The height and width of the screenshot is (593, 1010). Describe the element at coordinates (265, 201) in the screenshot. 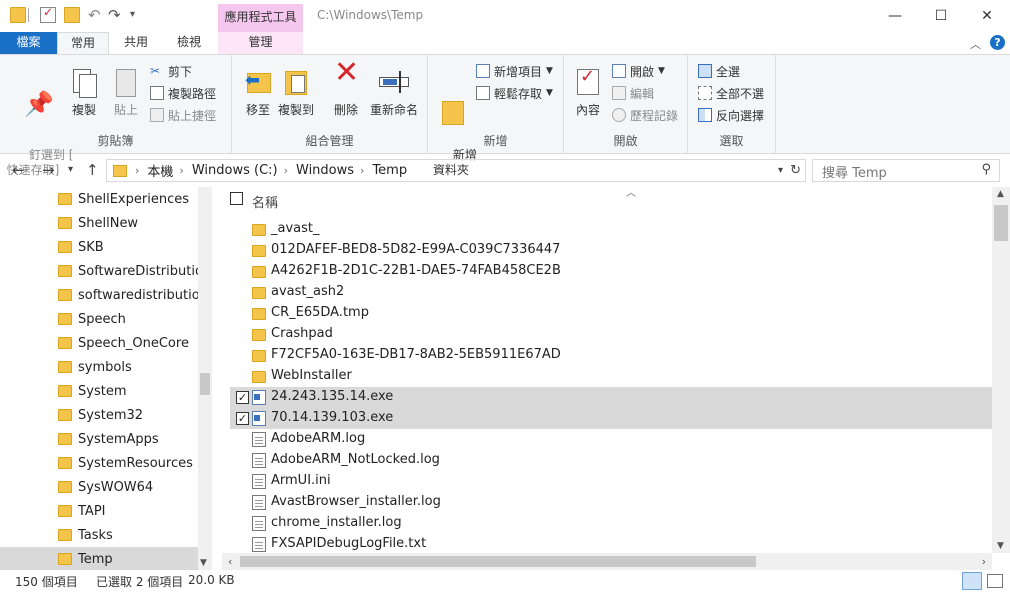

I see `column-header-name: 名稱` at that location.